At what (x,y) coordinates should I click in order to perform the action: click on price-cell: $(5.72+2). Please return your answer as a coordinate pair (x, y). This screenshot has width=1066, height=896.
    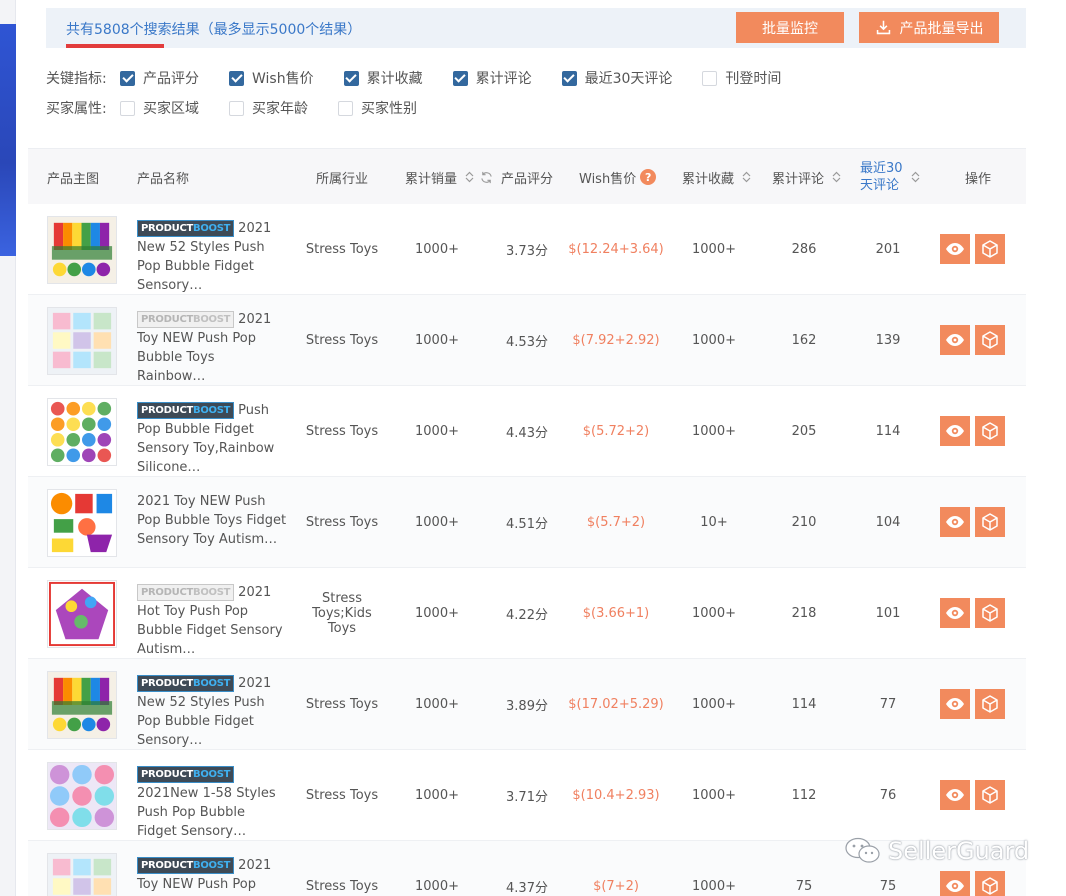
    Looking at the image, I should click on (616, 431).